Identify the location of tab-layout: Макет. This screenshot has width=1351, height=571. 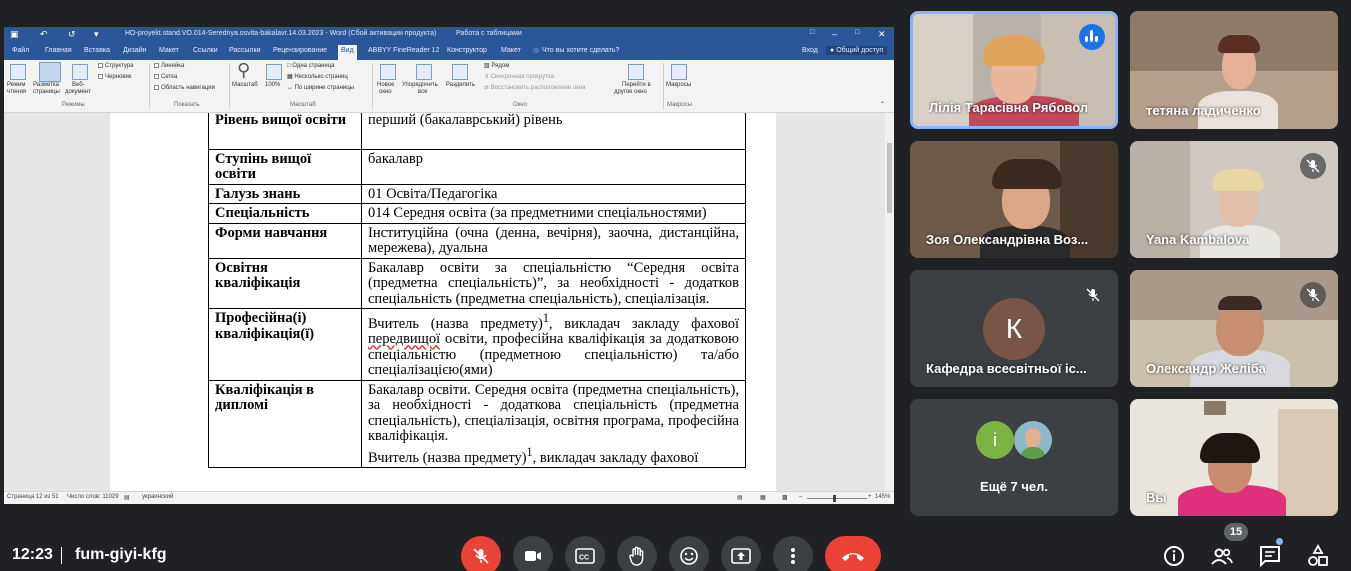
(169, 50).